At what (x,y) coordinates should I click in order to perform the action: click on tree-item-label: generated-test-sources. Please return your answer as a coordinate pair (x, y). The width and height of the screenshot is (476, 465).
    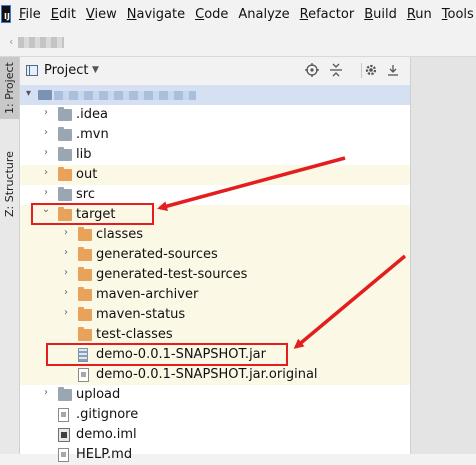
    Looking at the image, I should click on (172, 274).